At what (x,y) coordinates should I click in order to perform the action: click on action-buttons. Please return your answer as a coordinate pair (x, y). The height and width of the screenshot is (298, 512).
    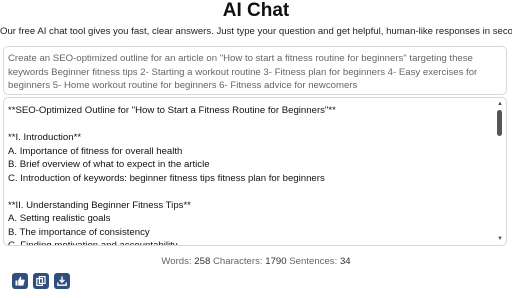
    Looking at the image, I should click on (43, 281).